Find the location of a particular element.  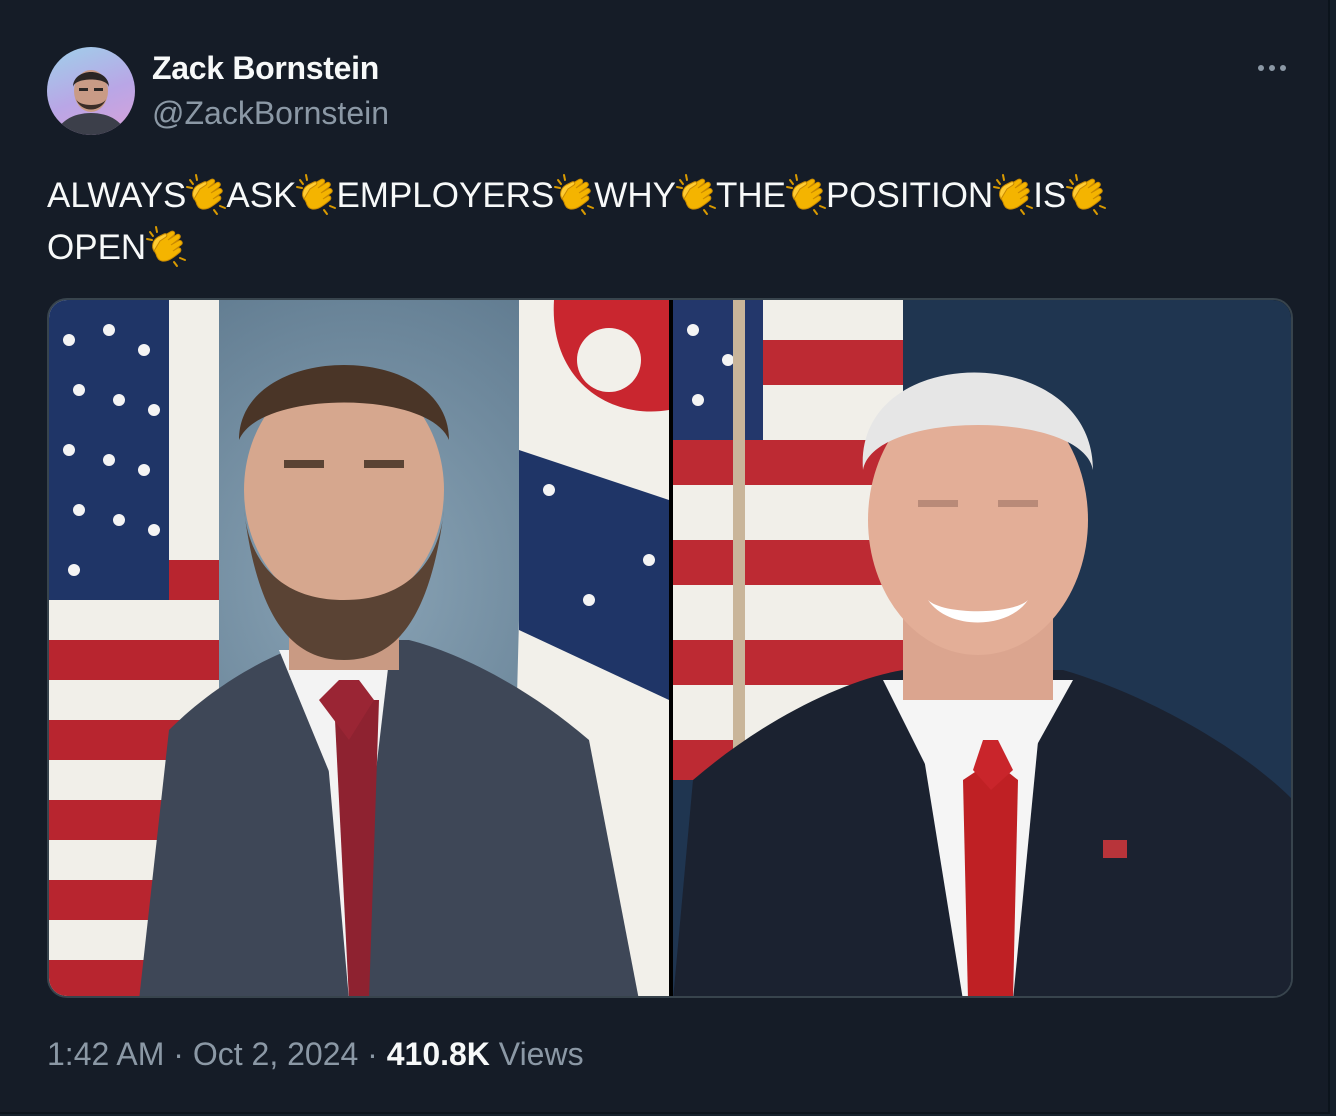

tweet-time: 1:42 AM is located at coordinates (105, 1054).